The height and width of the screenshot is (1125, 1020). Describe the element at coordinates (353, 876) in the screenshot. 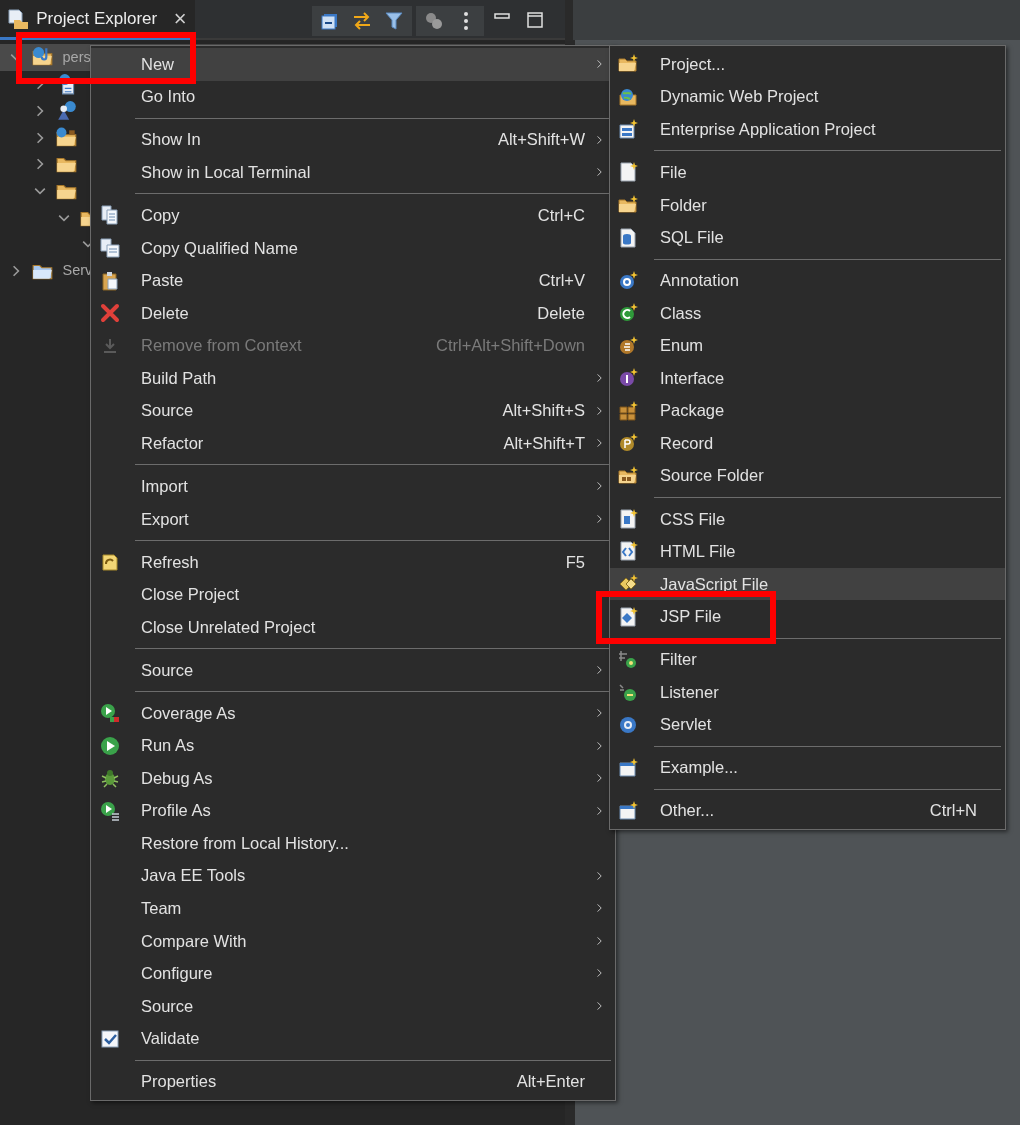

I see `menu-item: Java EE Tools` at that location.